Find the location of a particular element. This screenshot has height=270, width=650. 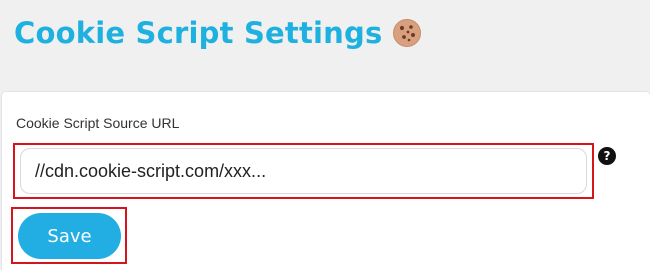

cookie-icon is located at coordinates (407, 33).